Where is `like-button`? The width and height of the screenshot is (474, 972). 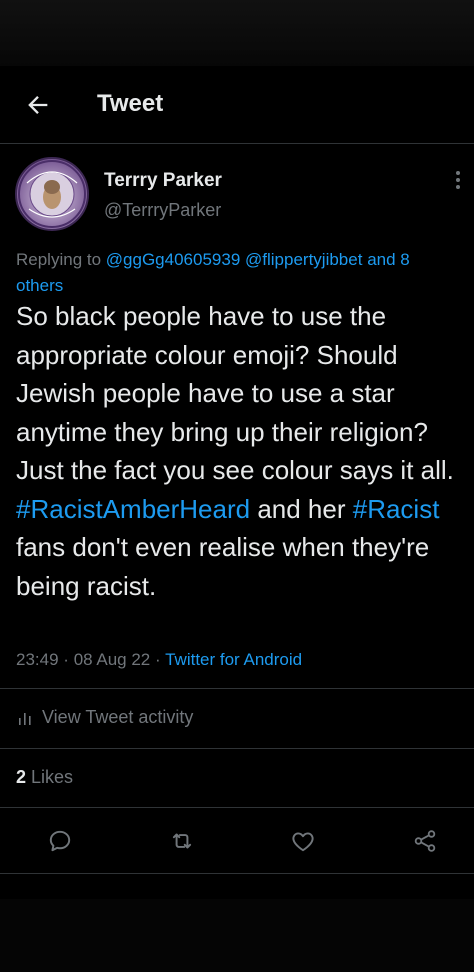
like-button is located at coordinates (303, 841).